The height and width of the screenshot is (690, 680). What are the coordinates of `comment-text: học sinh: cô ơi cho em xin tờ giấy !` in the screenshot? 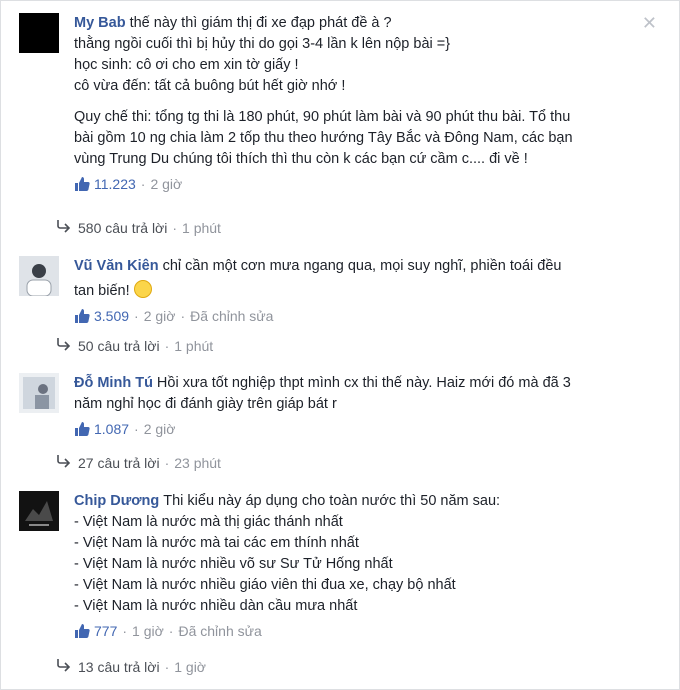 It's located at (186, 65).